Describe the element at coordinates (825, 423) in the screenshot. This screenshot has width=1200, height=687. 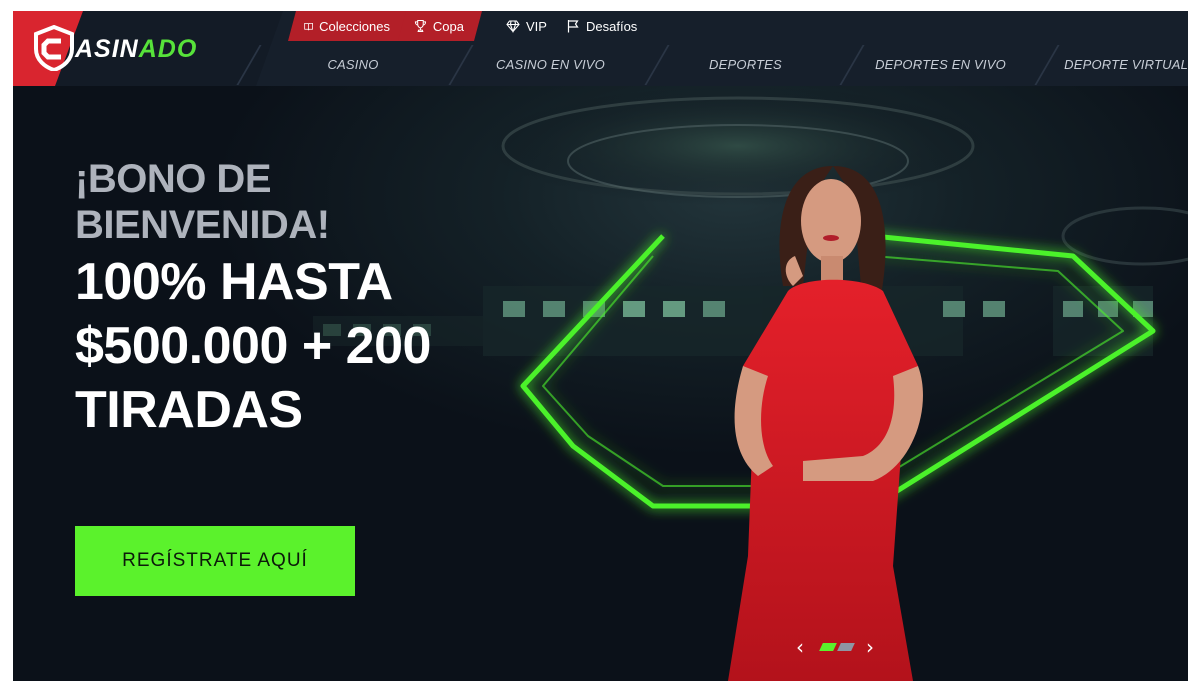
I see `hostess-figure` at that location.